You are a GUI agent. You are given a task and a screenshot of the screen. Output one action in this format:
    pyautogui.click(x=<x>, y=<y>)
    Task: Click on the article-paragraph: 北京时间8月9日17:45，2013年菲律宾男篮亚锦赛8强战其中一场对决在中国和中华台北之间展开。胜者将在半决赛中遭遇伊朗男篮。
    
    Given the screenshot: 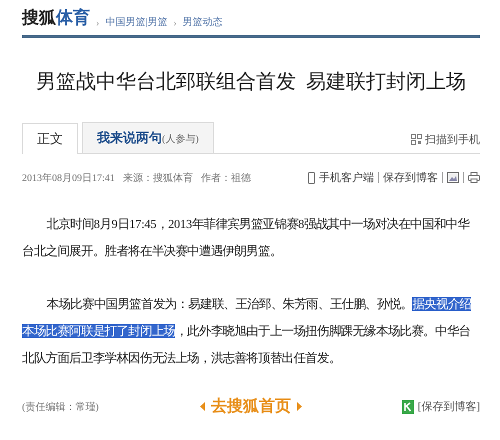 What is the action you would take?
    pyautogui.click(x=246, y=238)
    